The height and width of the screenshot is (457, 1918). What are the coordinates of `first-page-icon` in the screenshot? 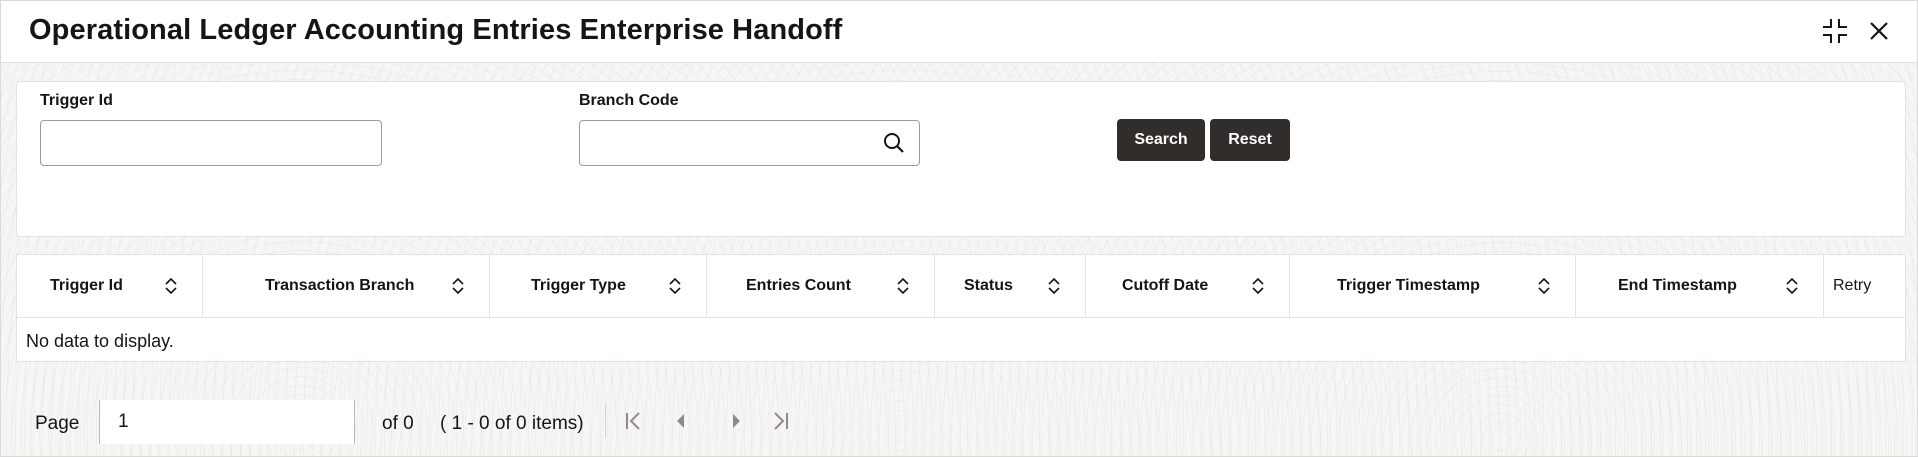 It's located at (633, 421).